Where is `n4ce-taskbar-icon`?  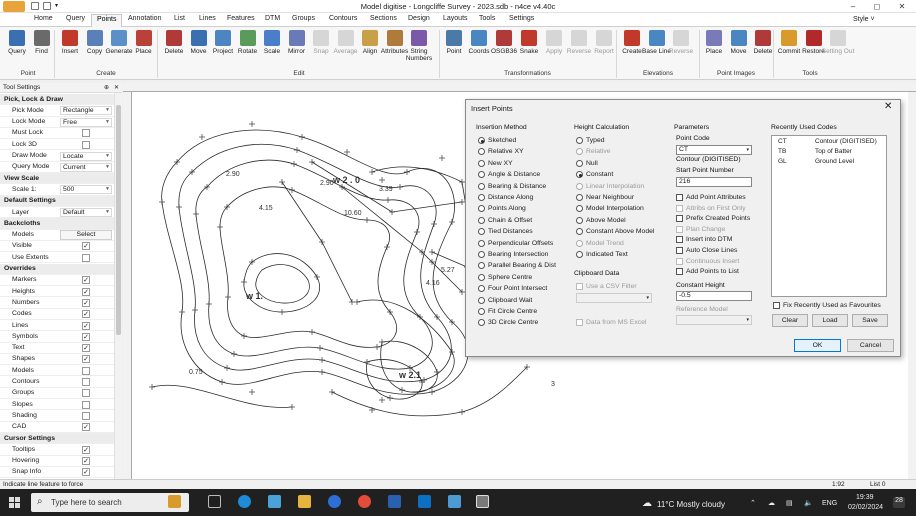
n4ce-taskbar-icon is located at coordinates (482, 501).